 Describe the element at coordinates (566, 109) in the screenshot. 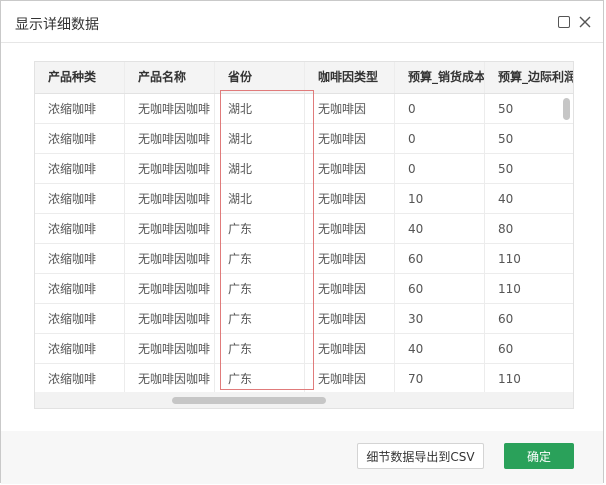

I see `vertical-scrollbar` at that location.